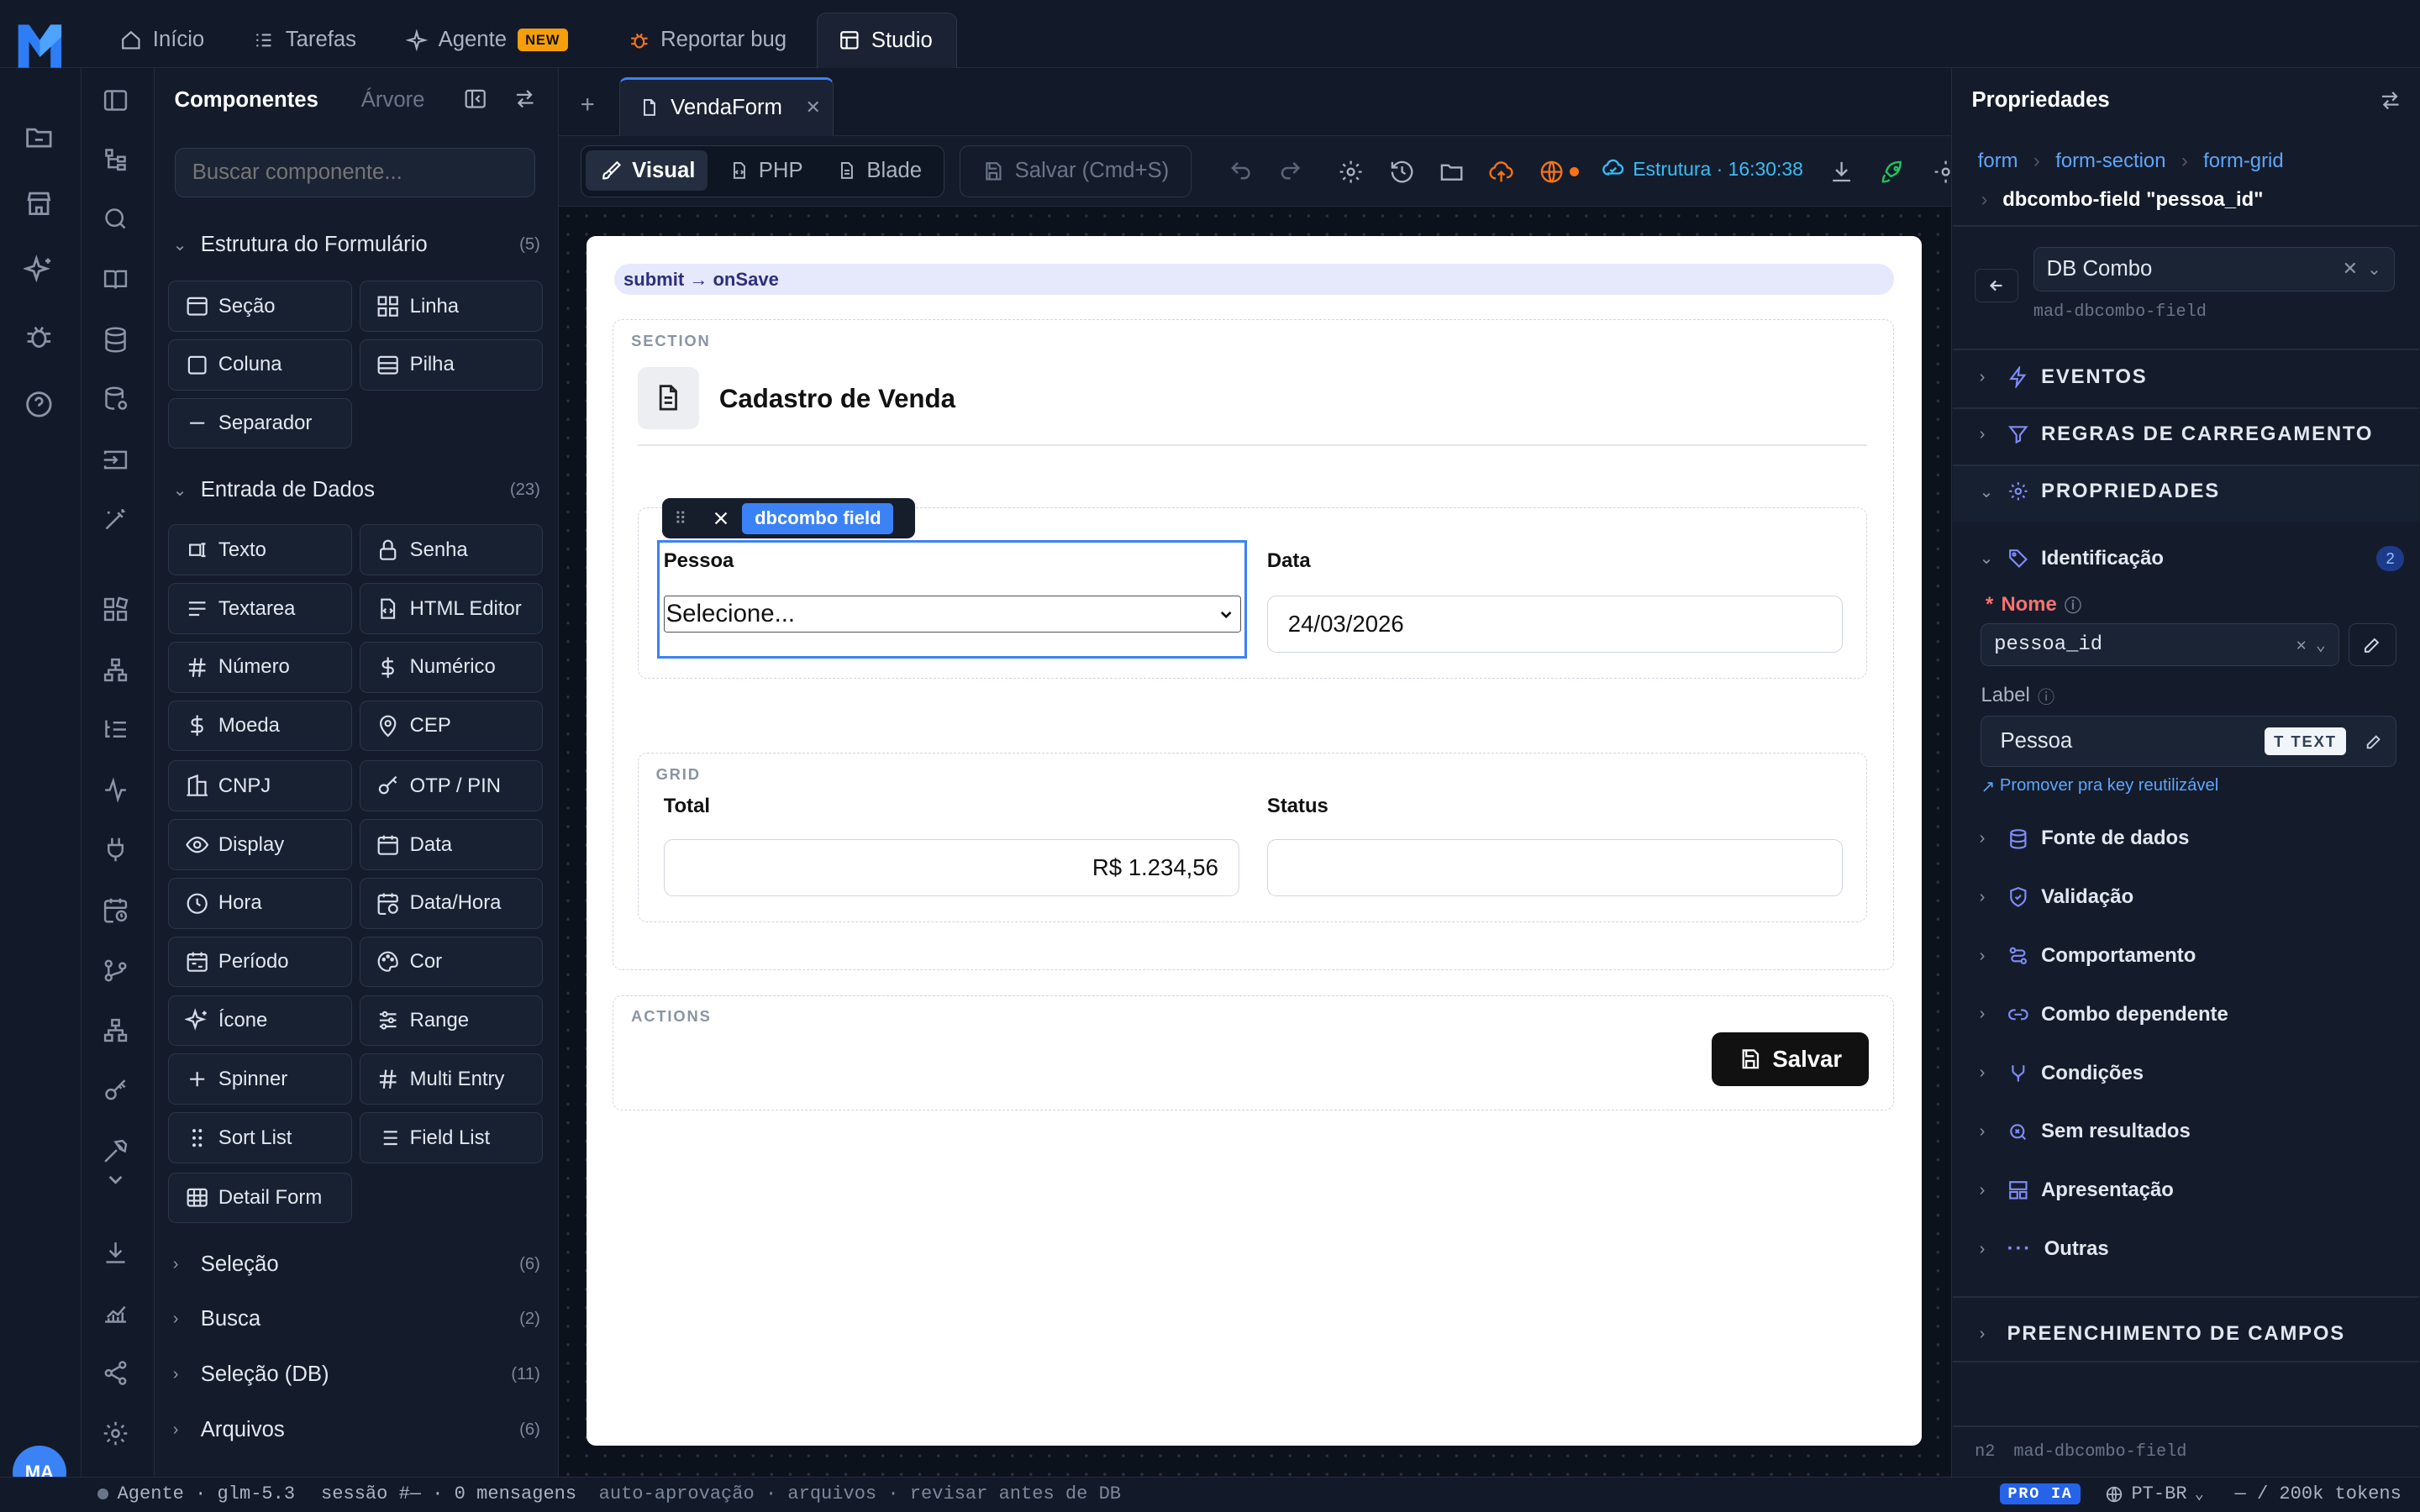  What do you see at coordinates (2192, 377) in the screenshot?
I see `group-eventos: › EVENTOS` at bounding box center [2192, 377].